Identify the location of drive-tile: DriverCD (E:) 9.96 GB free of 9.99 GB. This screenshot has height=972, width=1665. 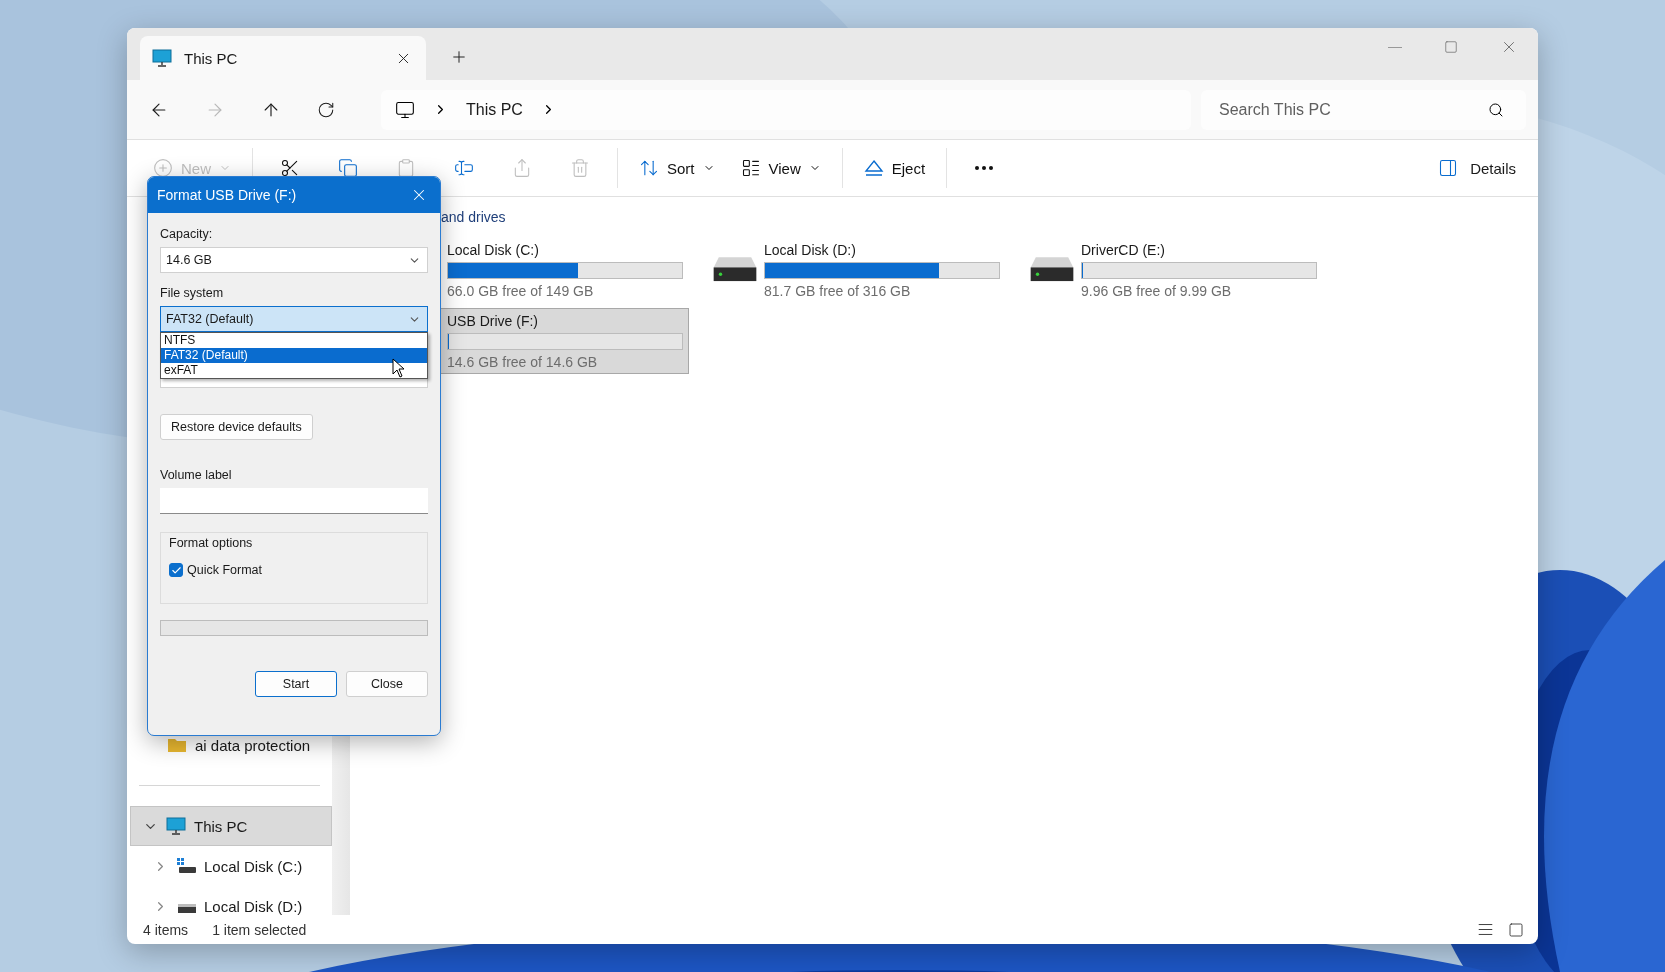
(1173, 270).